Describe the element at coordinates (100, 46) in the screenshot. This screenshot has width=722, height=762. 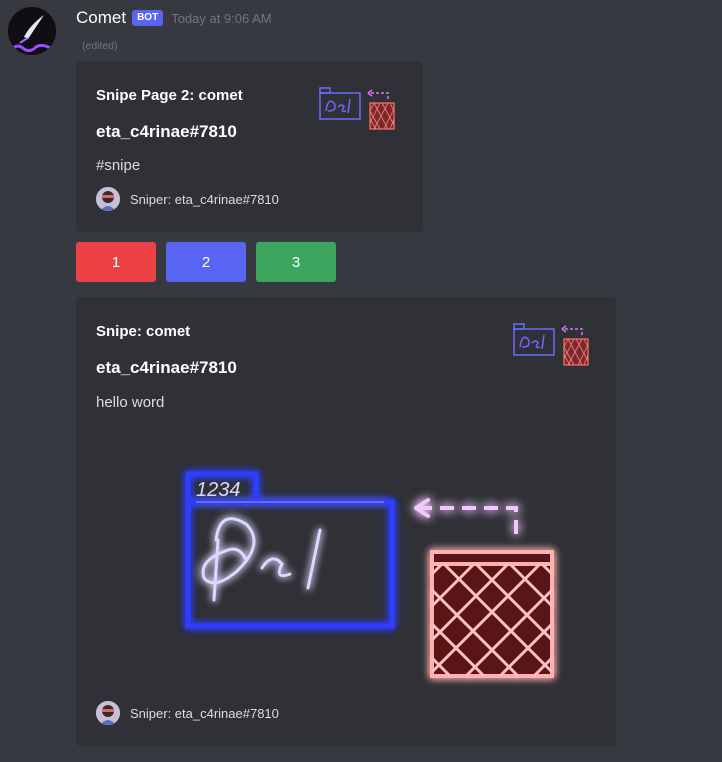
I see `edited-label: (edited)` at that location.